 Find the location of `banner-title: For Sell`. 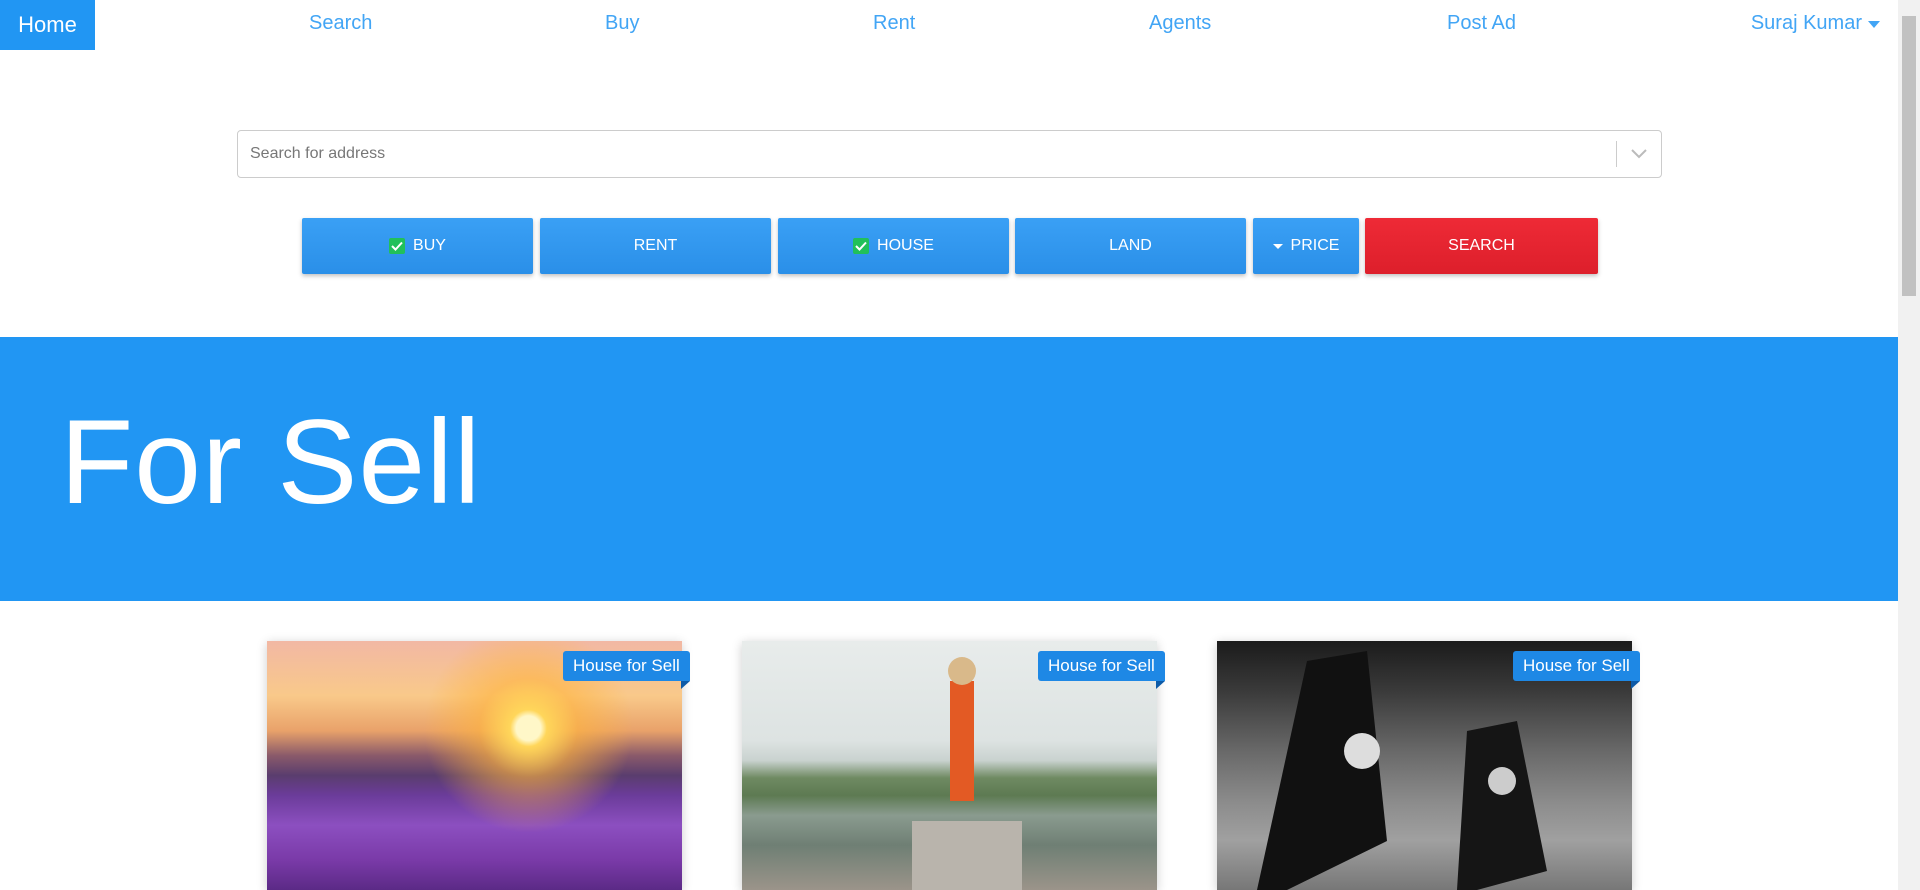

banner-title: For Sell is located at coordinates (271, 462).